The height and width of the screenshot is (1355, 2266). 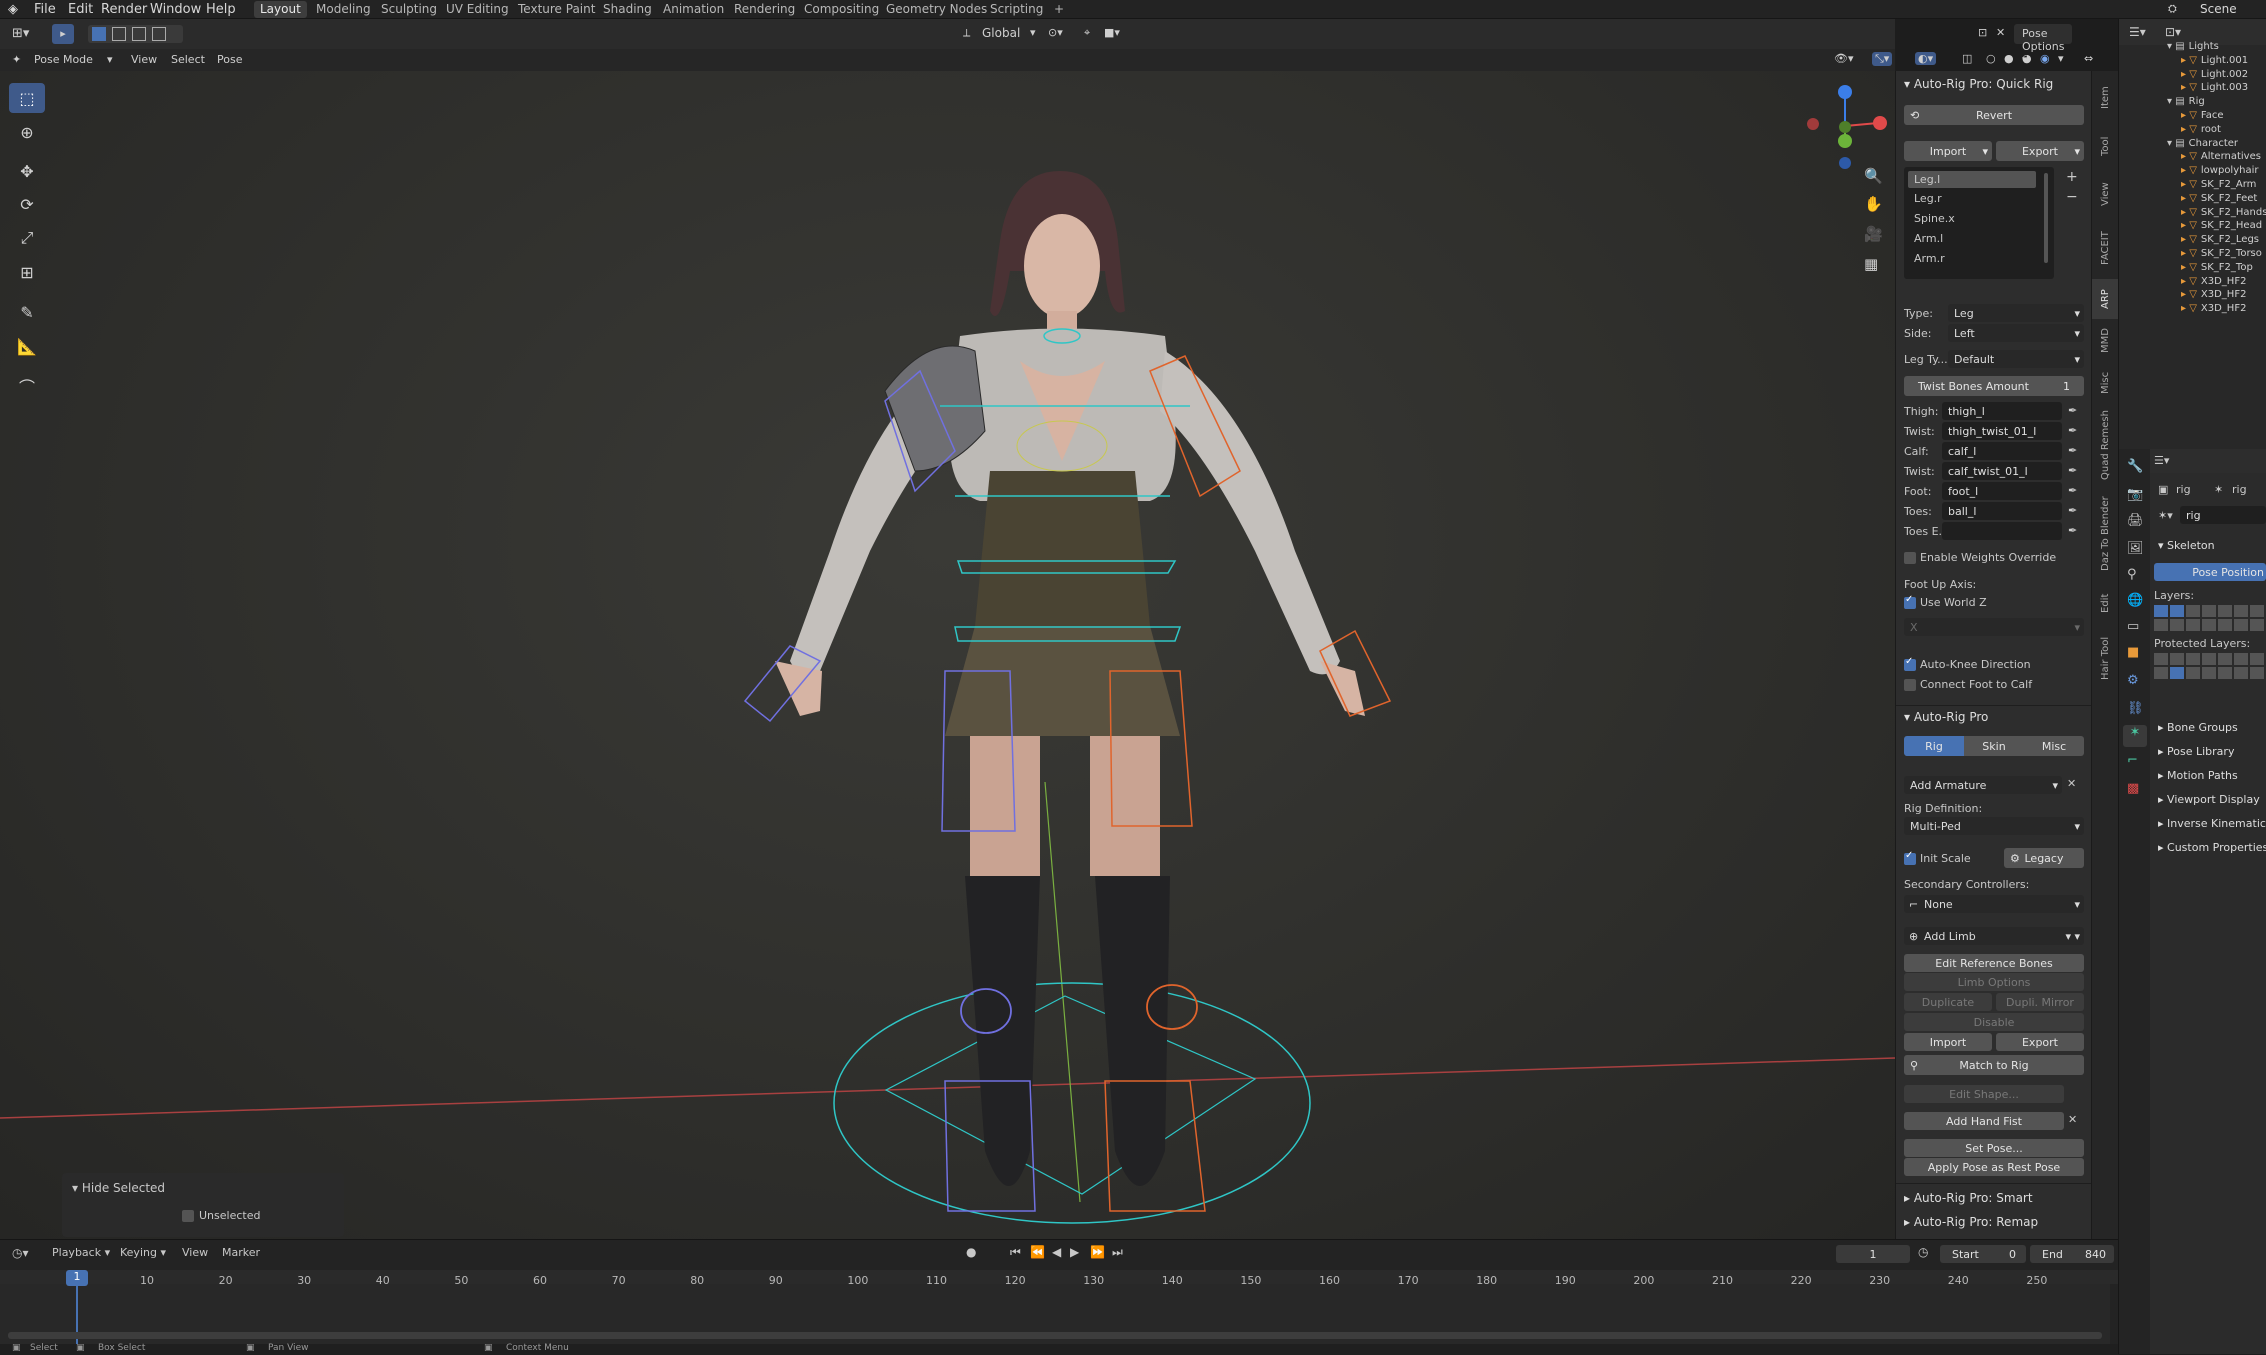 What do you see at coordinates (2218, 9) in the screenshot?
I see `scene-name: Scene` at bounding box center [2218, 9].